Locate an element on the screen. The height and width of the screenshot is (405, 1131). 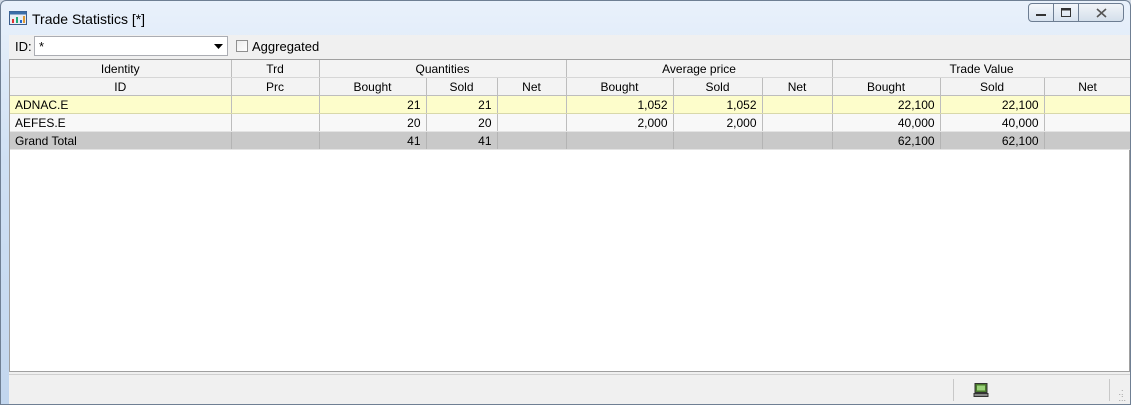
maximize-button is located at coordinates (1066, 12).